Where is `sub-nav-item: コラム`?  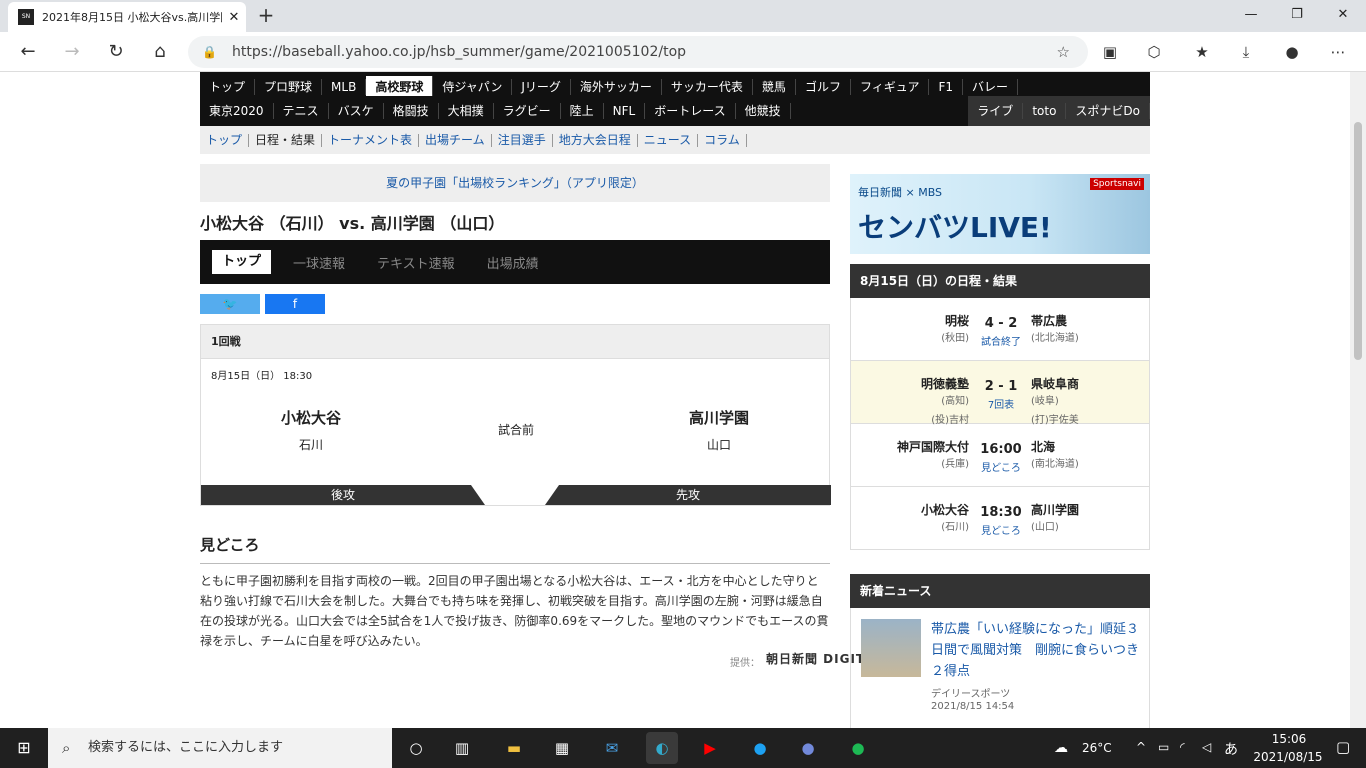 sub-nav-item: コラム is located at coordinates (722, 140).